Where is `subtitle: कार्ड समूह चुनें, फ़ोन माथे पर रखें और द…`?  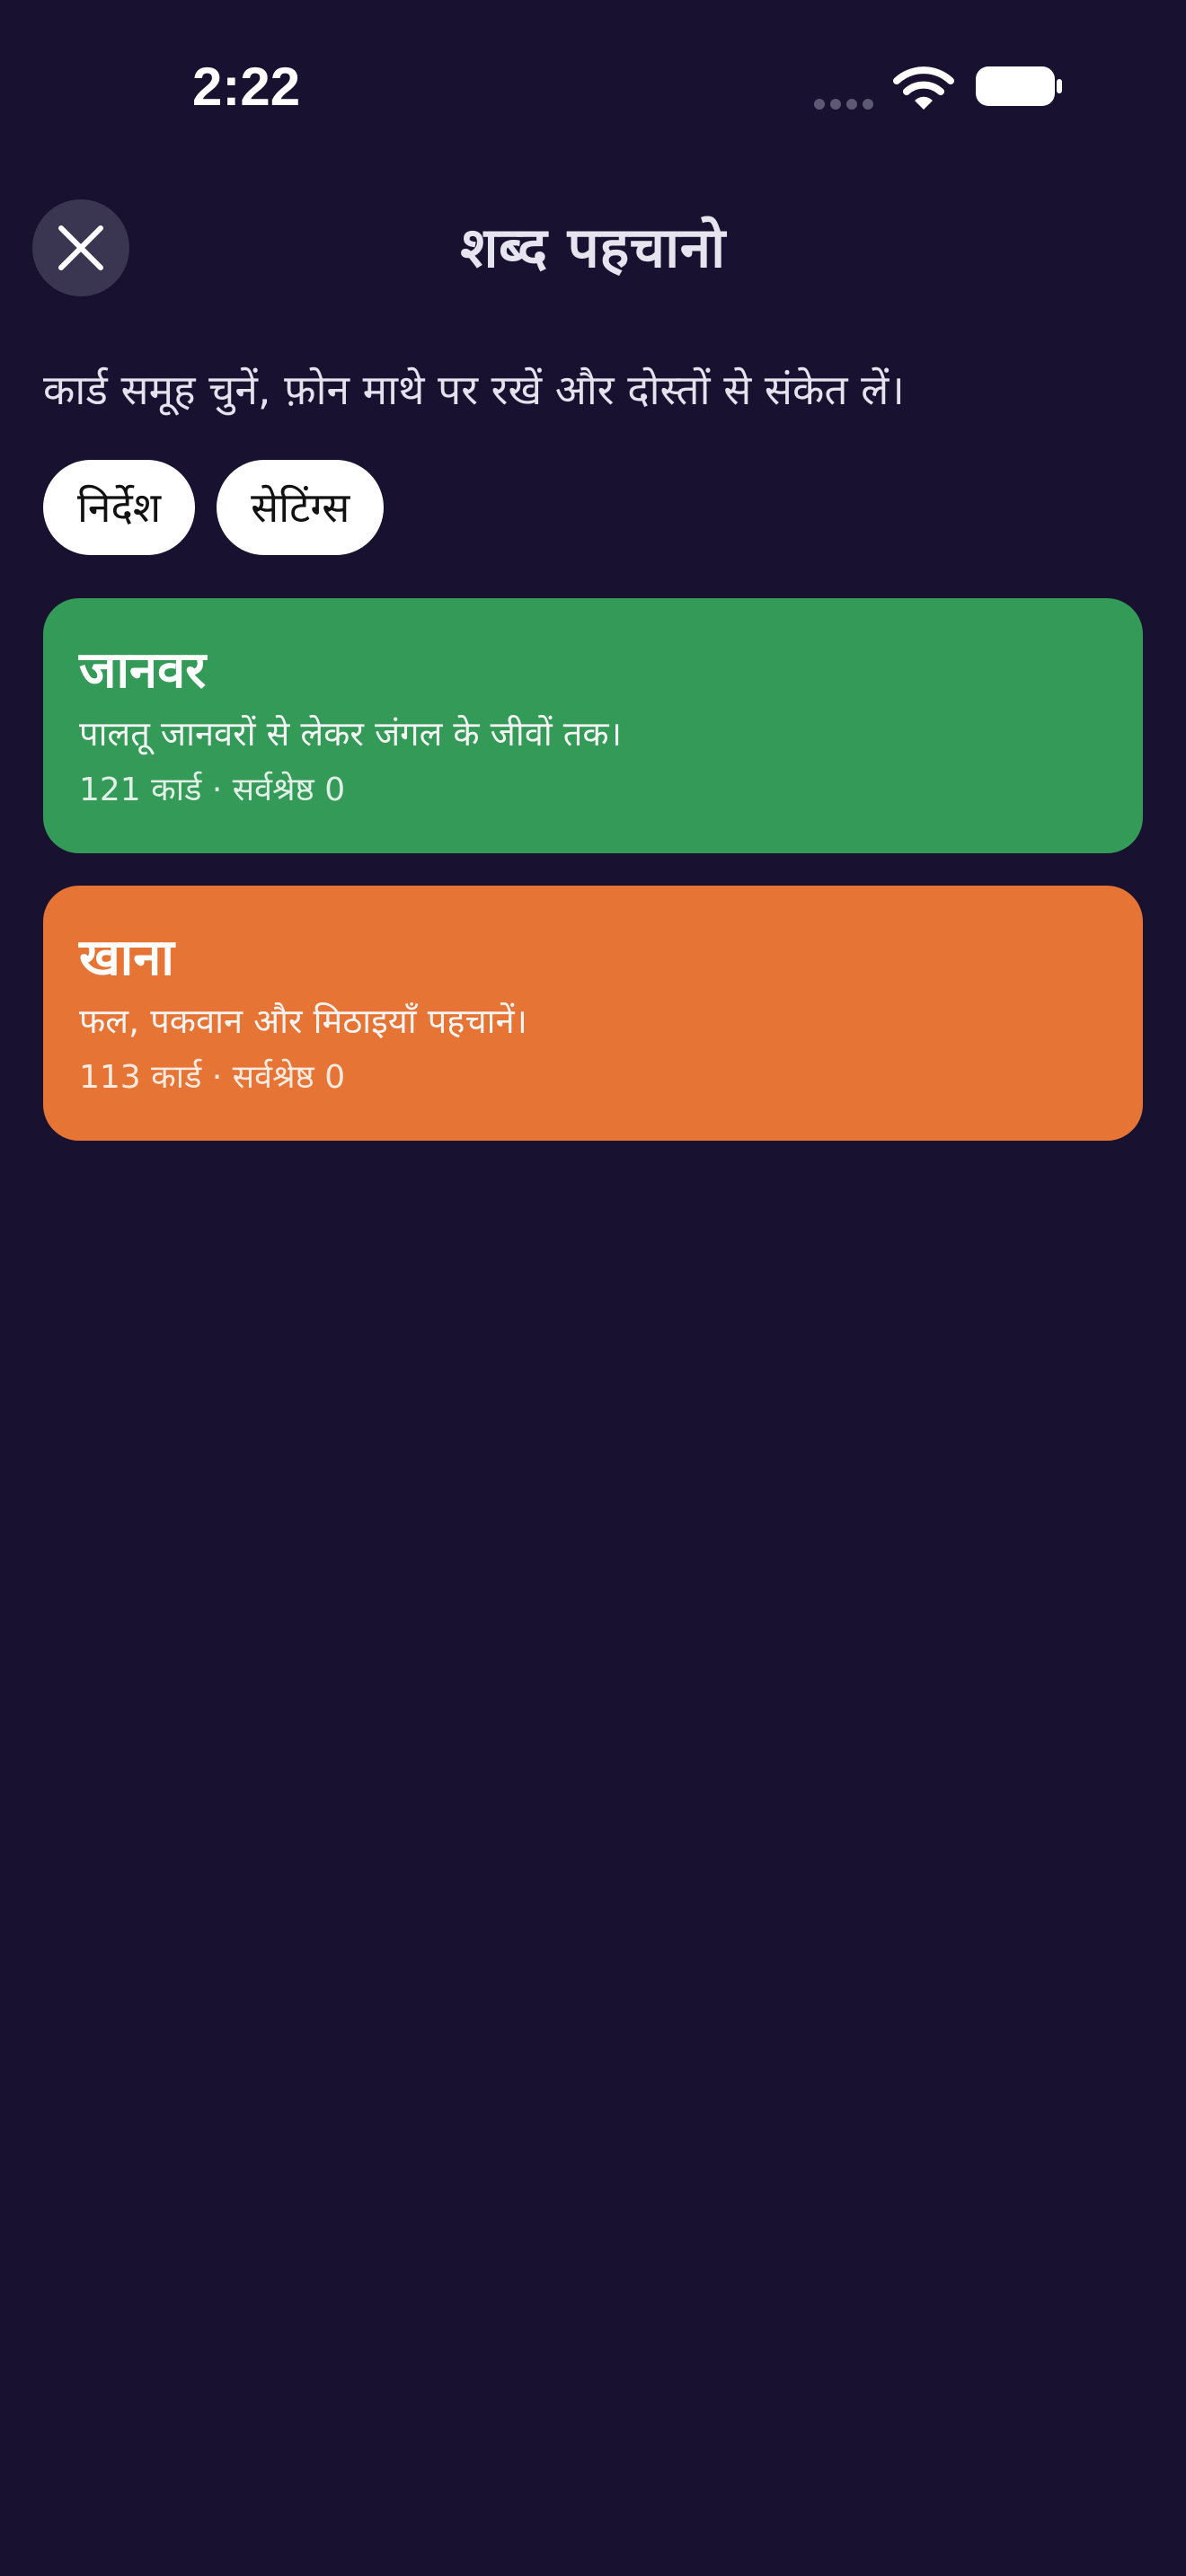
subtitle: कार्ड समूह चुनें, फ़ोन माथे पर रखें और द… is located at coordinates (474, 390).